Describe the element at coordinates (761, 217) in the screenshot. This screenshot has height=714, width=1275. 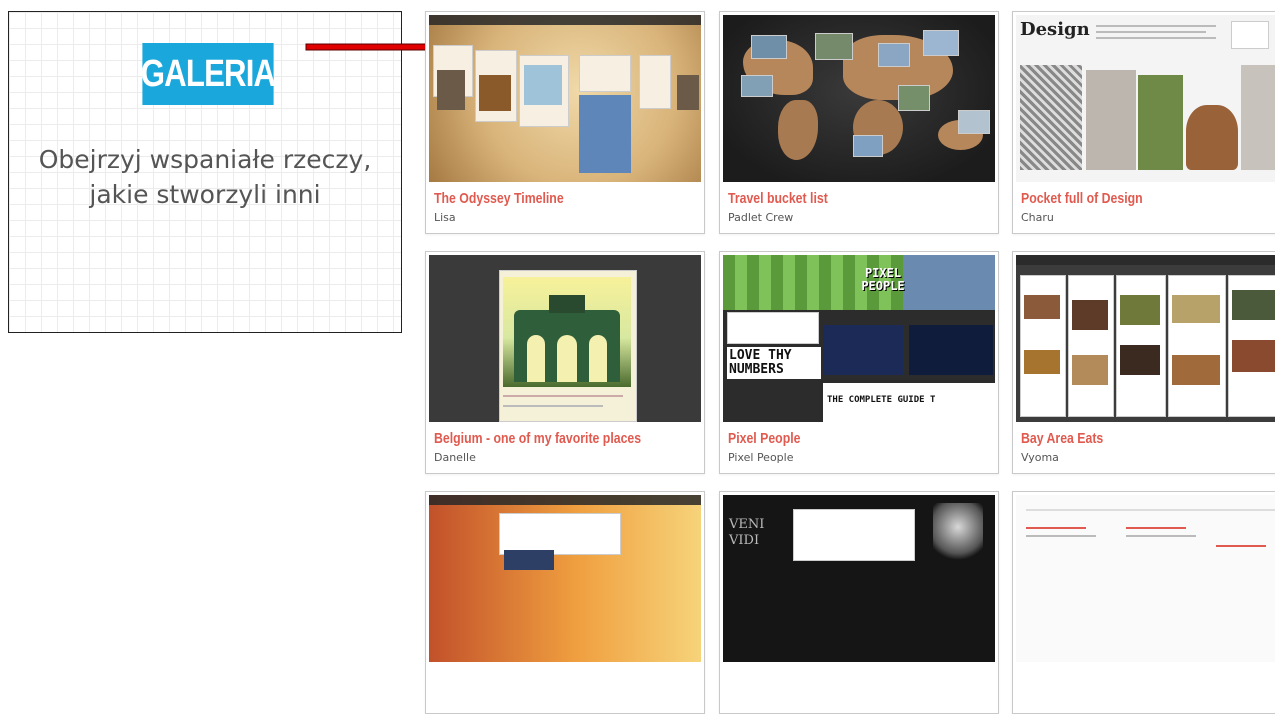
I see `card-author: Padlet Crew` at that location.